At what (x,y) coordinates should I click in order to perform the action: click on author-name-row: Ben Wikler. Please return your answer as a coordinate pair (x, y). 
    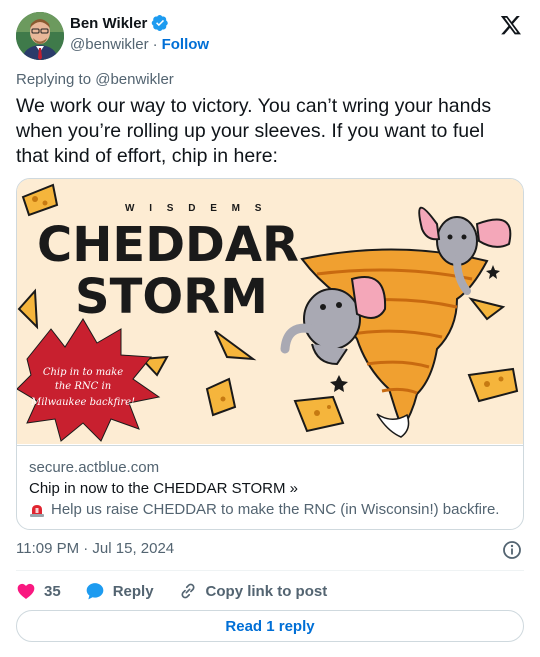
    Looking at the image, I should click on (119, 23).